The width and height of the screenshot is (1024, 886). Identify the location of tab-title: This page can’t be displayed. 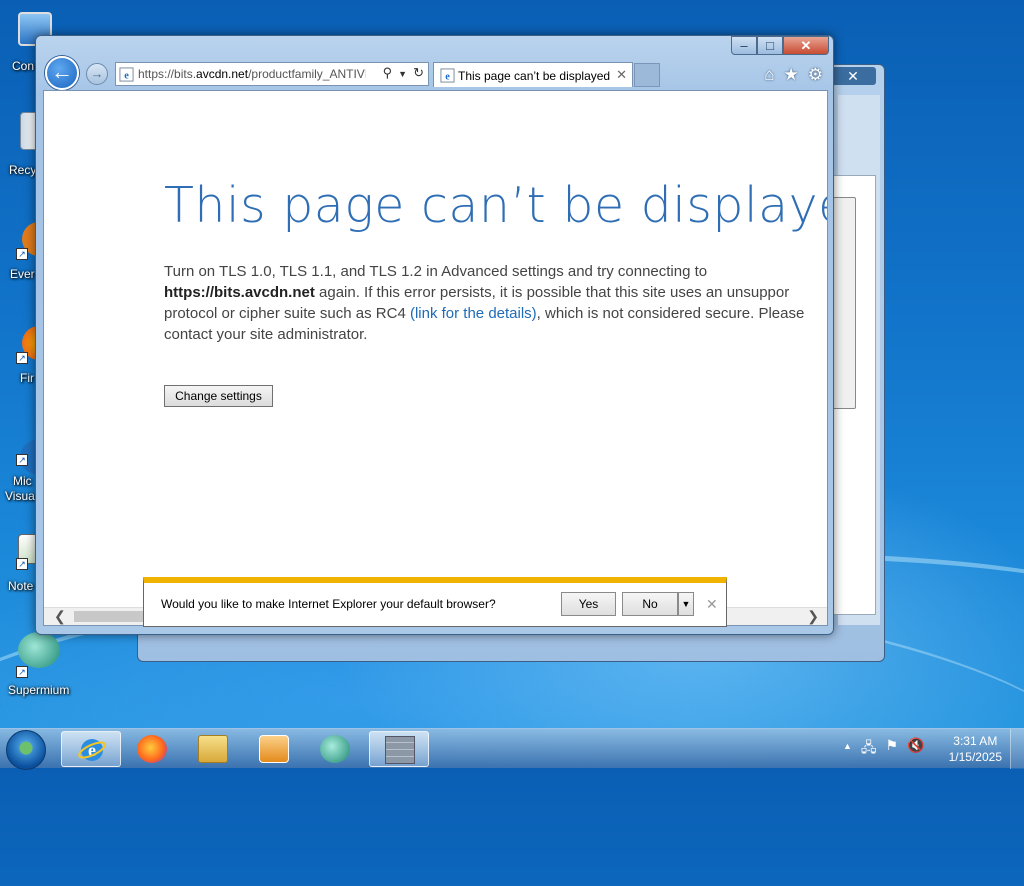
(534, 76).